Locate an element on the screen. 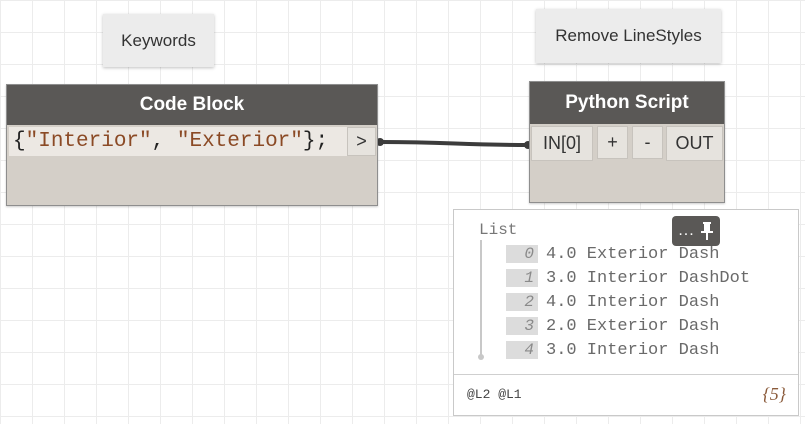  python-script-header: Python Script is located at coordinates (627, 103).